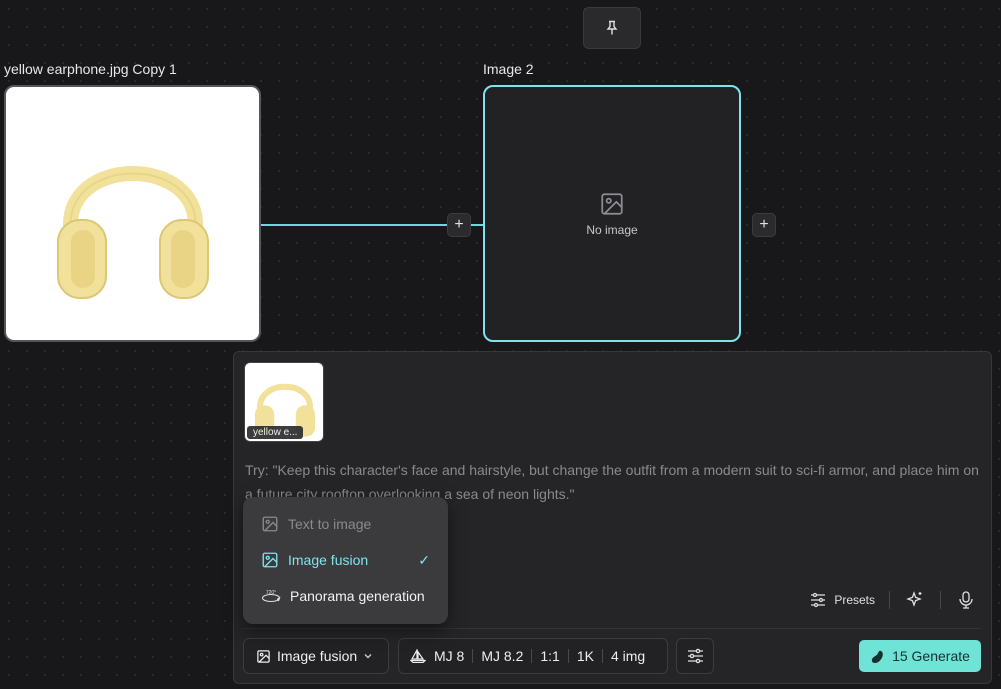  I want to click on generate-button: 15 Generate, so click(920, 656).